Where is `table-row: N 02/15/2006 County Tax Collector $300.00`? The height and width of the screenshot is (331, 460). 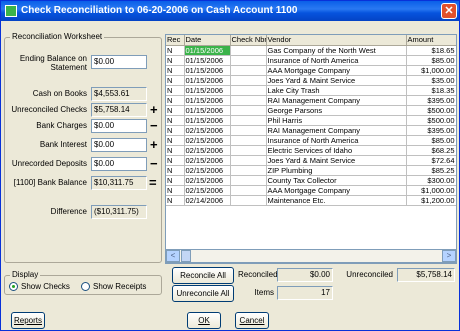 table-row: N 02/15/2006 County Tax Collector $300.00 is located at coordinates (311, 180).